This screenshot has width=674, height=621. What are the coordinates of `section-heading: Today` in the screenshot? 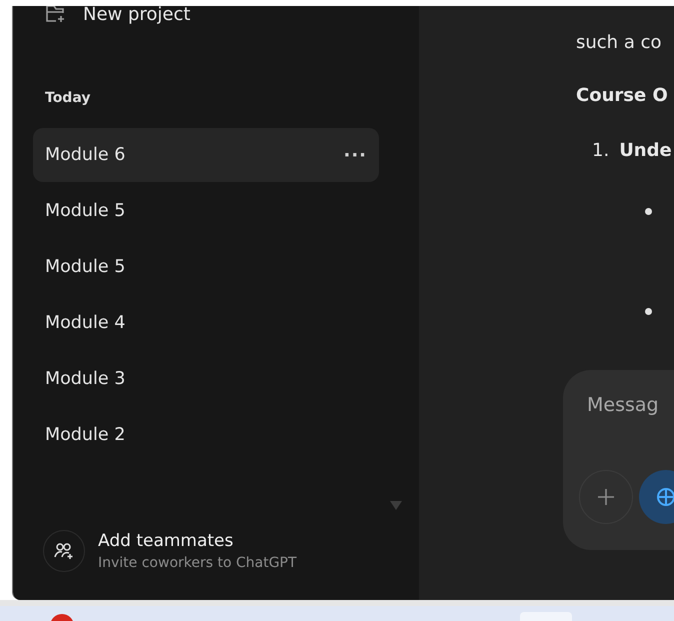 It's located at (68, 99).